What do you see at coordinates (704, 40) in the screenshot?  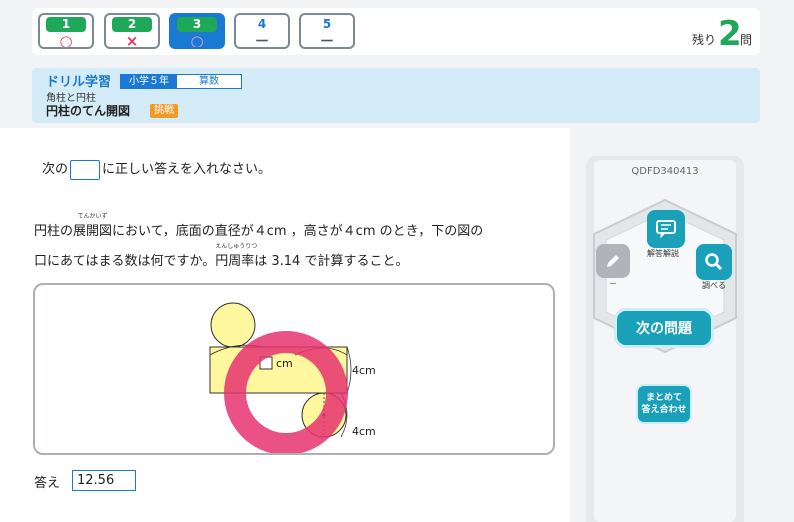 I see `remaining-prefix: 残り` at bounding box center [704, 40].